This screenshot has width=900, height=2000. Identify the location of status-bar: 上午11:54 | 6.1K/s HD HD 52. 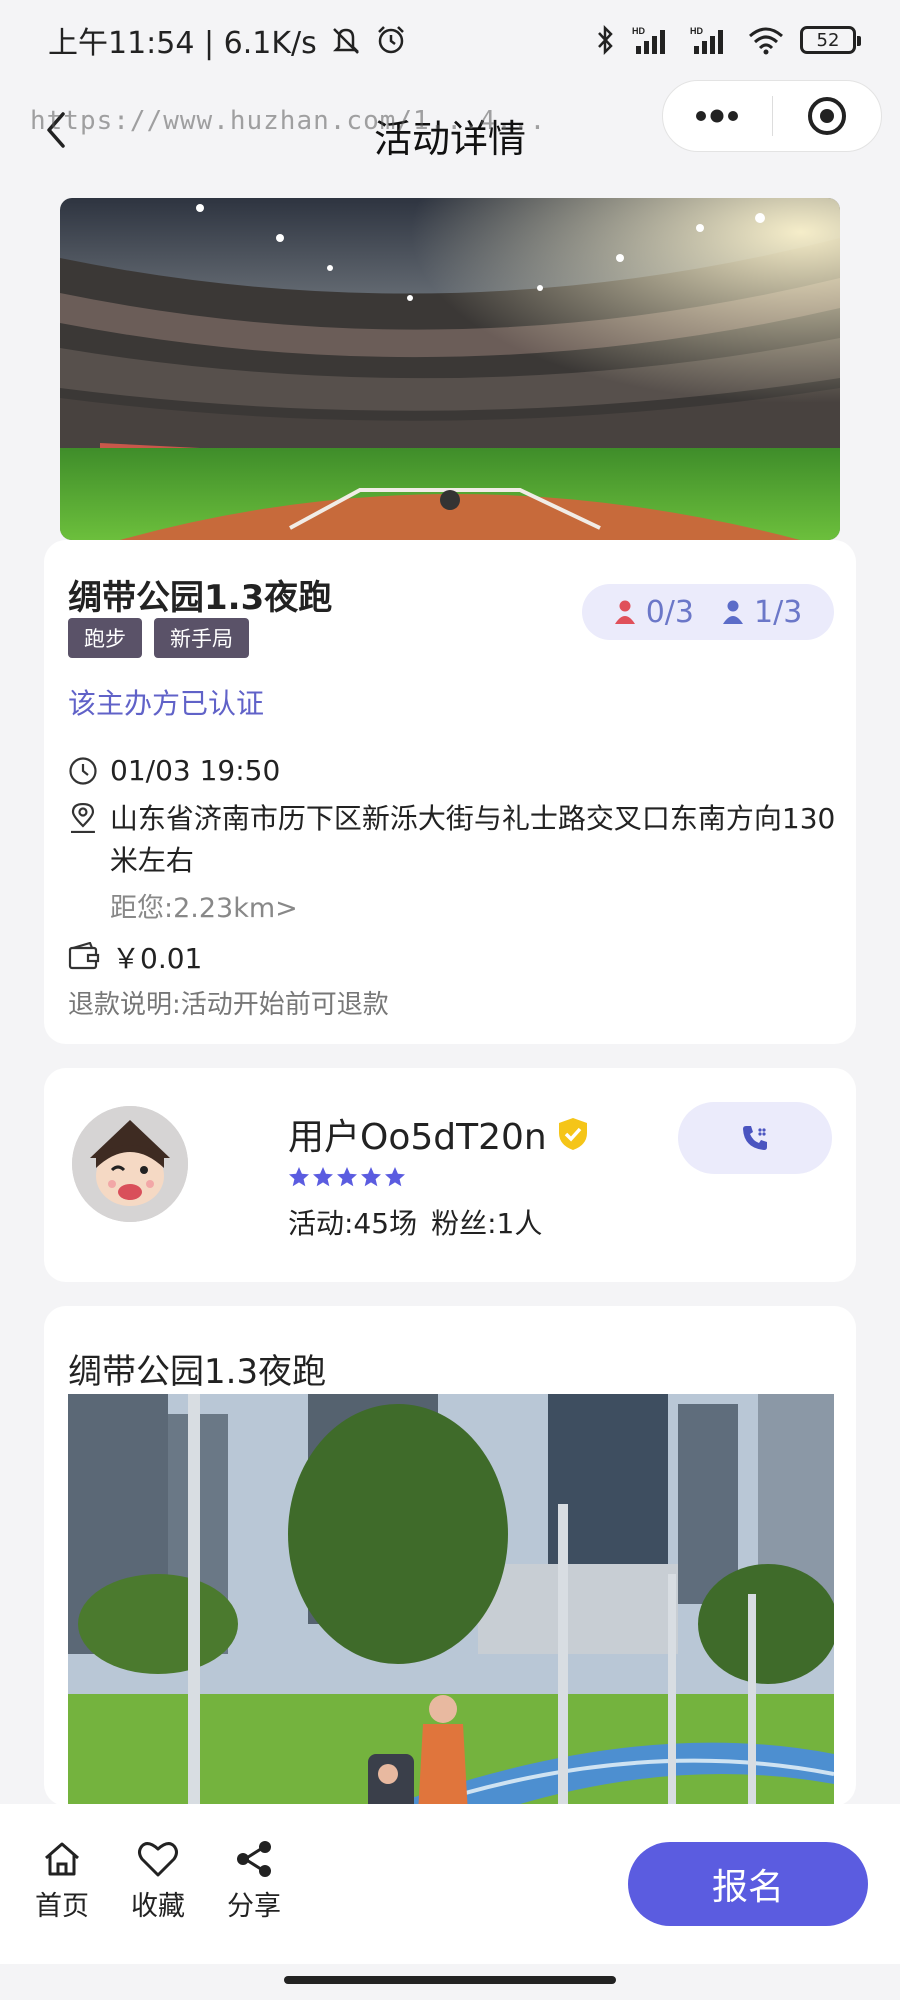
(450, 40).